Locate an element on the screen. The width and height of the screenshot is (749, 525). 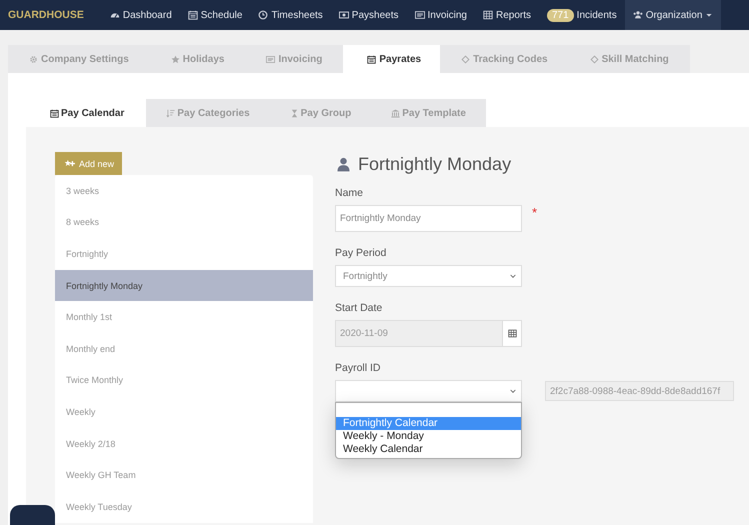
field-label: Payroll ID is located at coordinates (358, 368).